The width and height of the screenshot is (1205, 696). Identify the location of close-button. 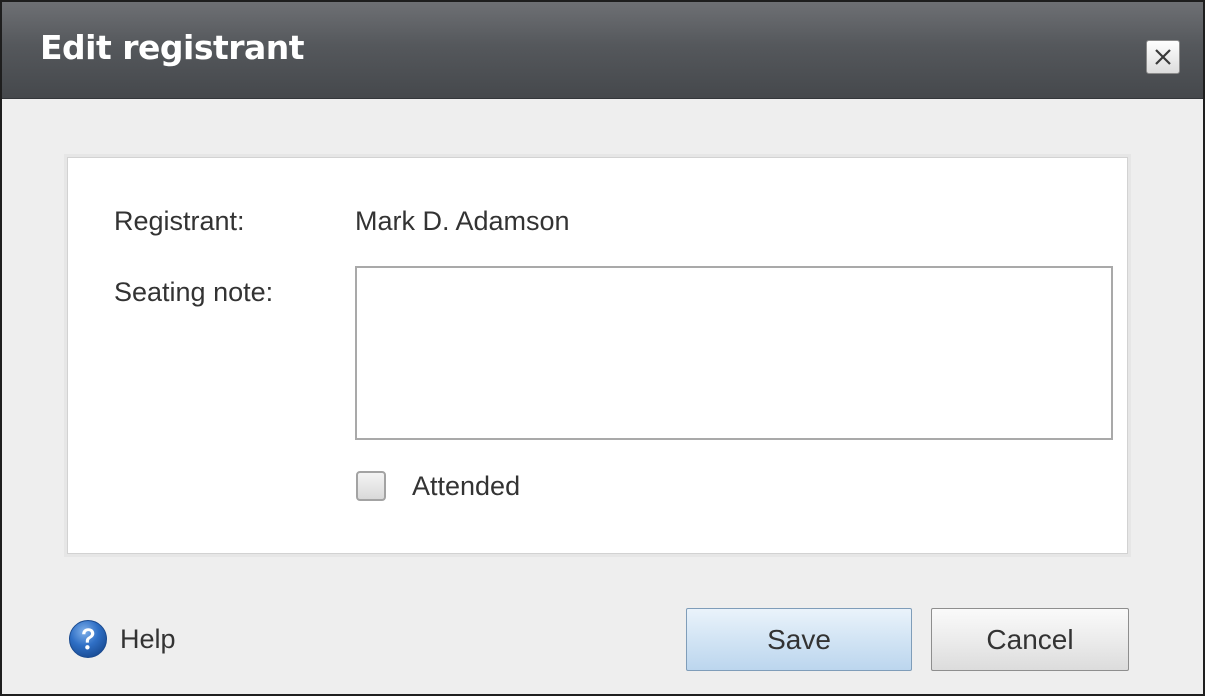
(1163, 57).